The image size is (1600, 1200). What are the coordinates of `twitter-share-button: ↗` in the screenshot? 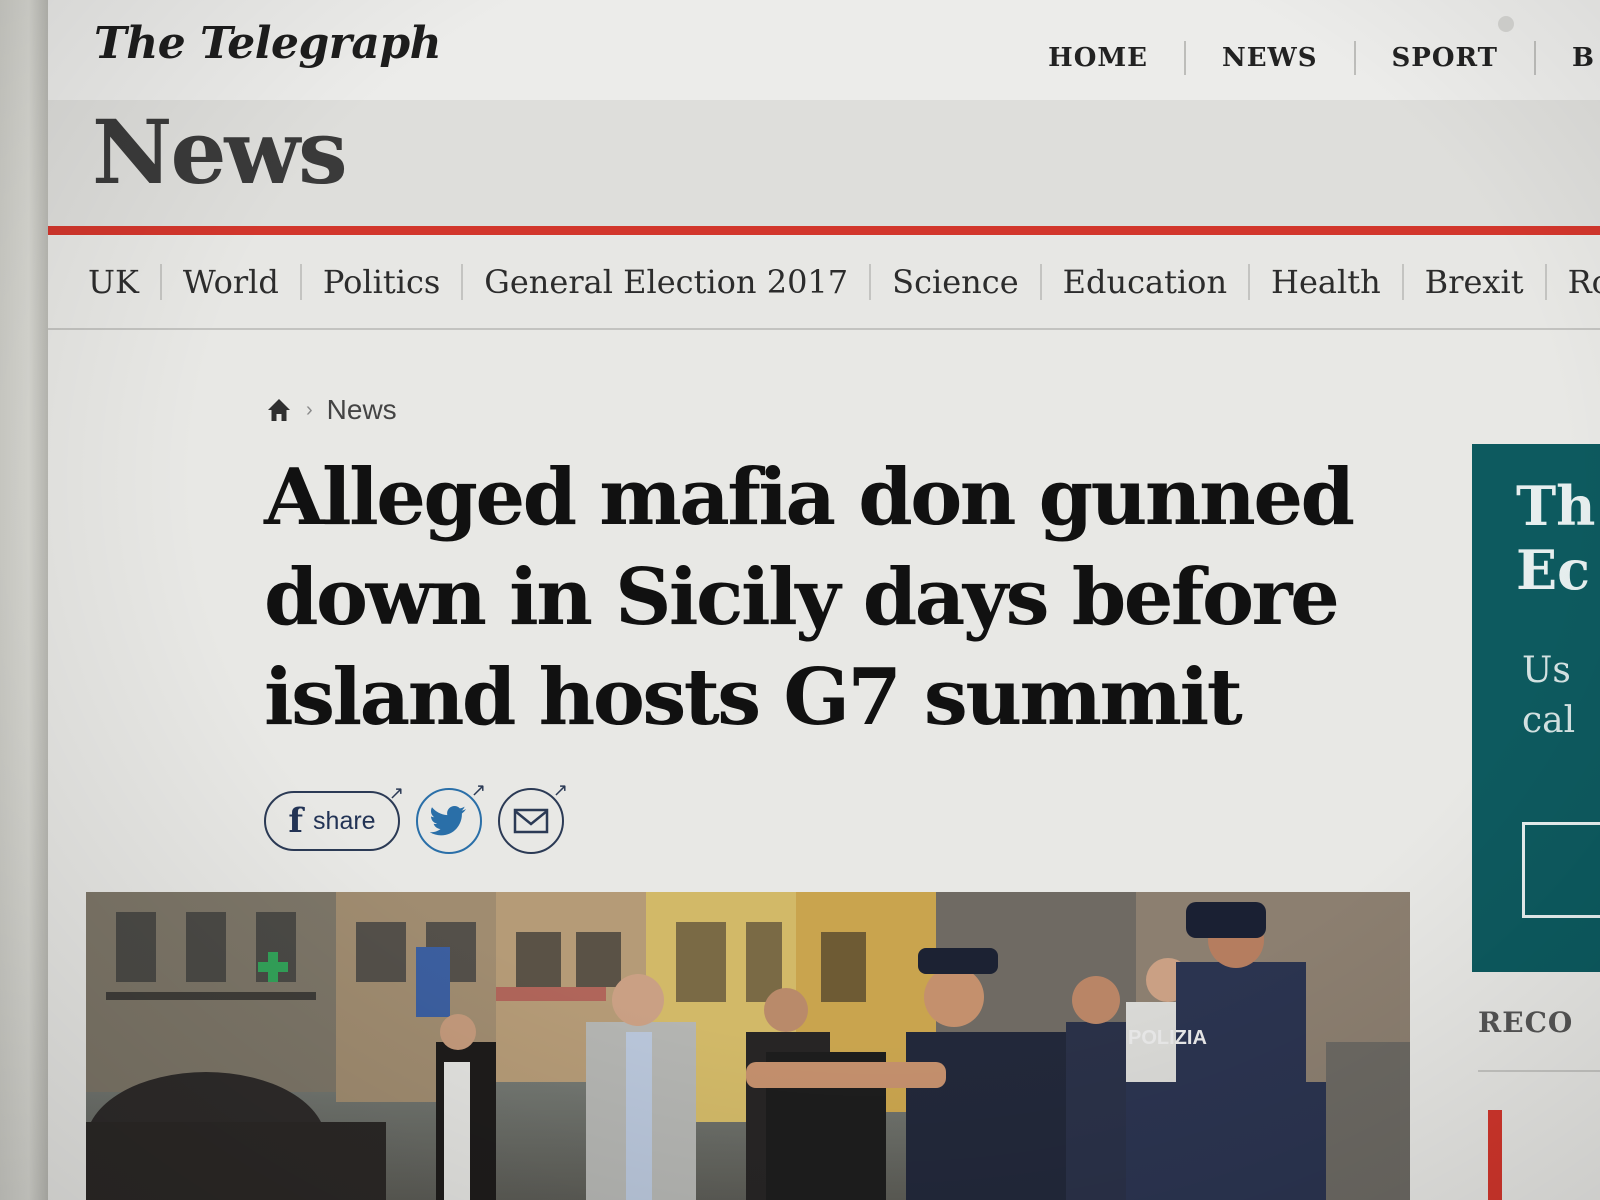 It's located at (451, 817).